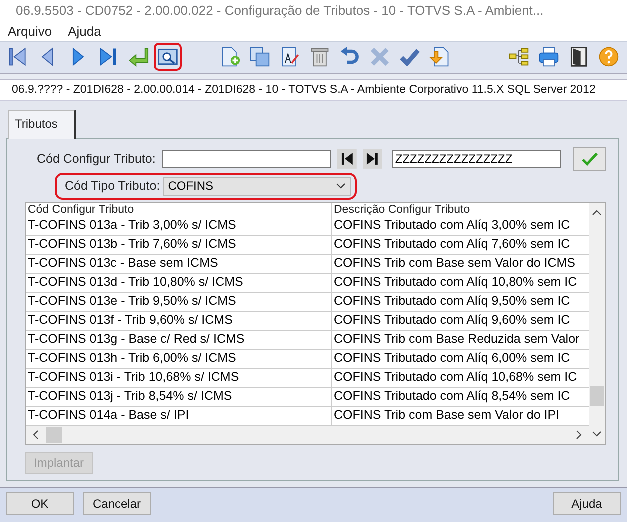  What do you see at coordinates (460, 264) in the screenshot?
I see `table-cell: COFINS Trib com Base sem Valor do ICMS` at bounding box center [460, 264].